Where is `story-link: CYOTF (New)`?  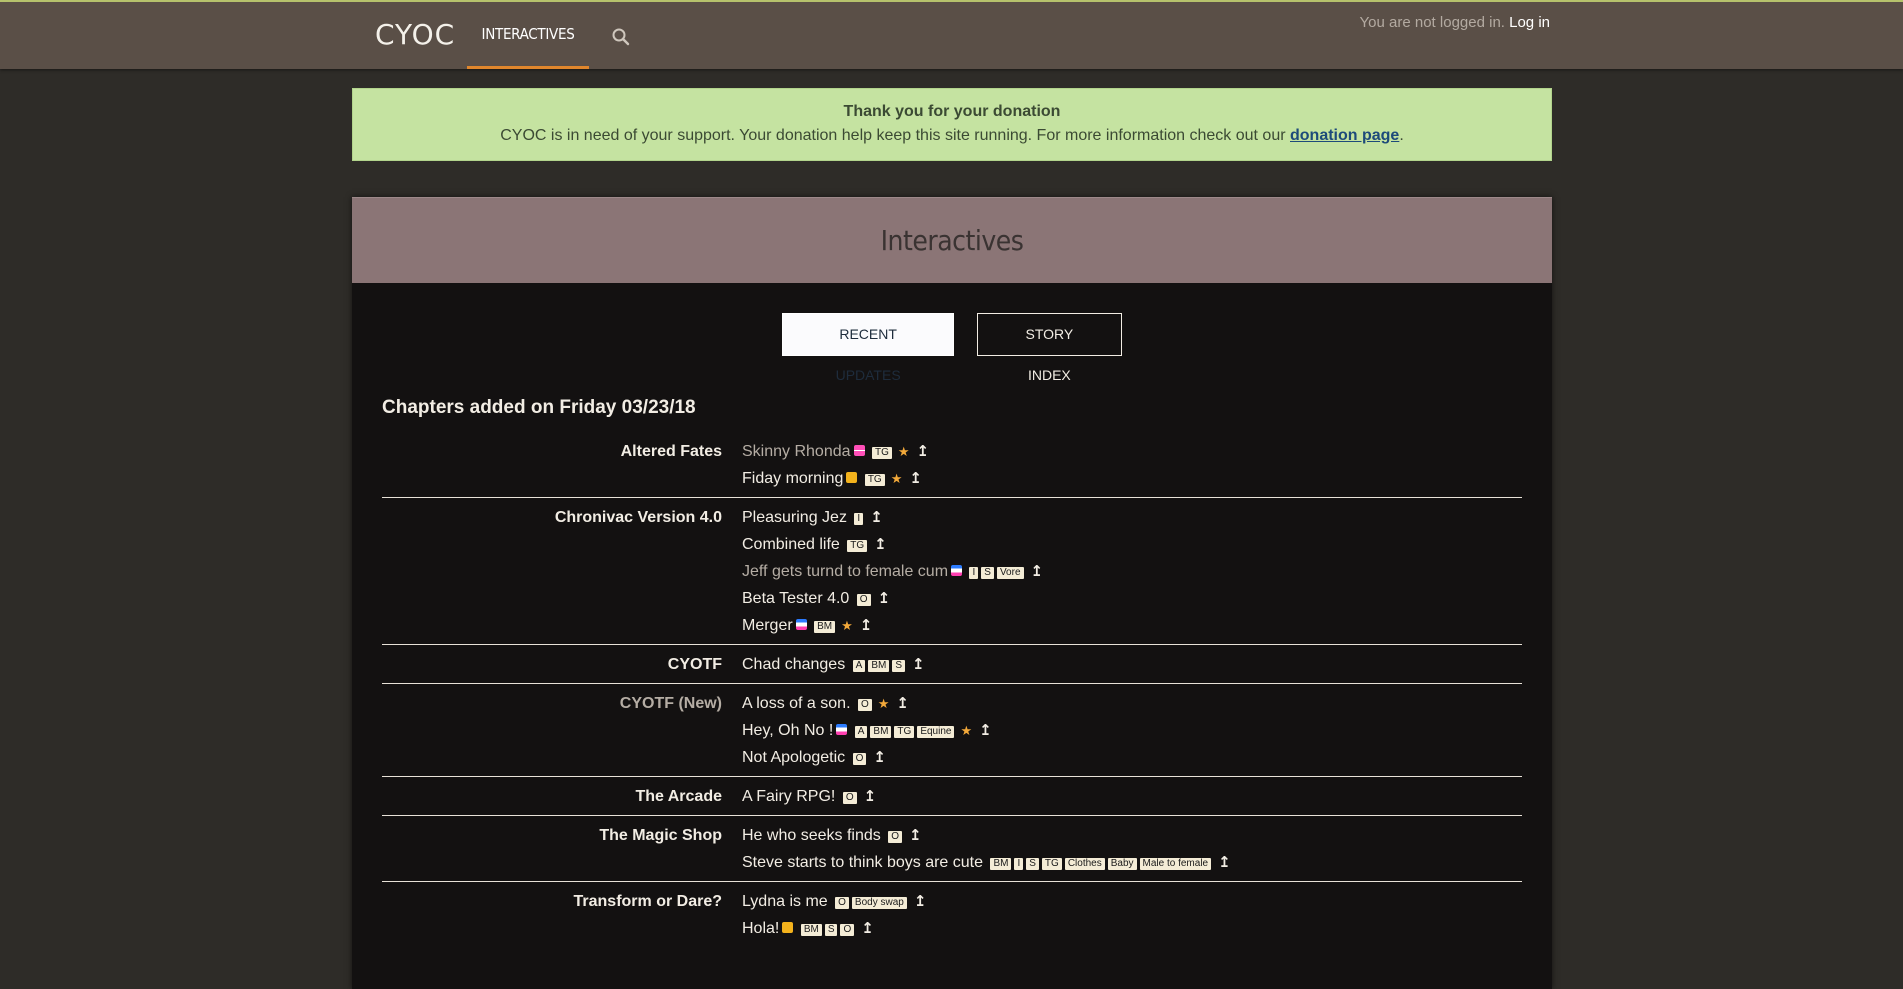 story-link: CYOTF (New) is located at coordinates (562, 730).